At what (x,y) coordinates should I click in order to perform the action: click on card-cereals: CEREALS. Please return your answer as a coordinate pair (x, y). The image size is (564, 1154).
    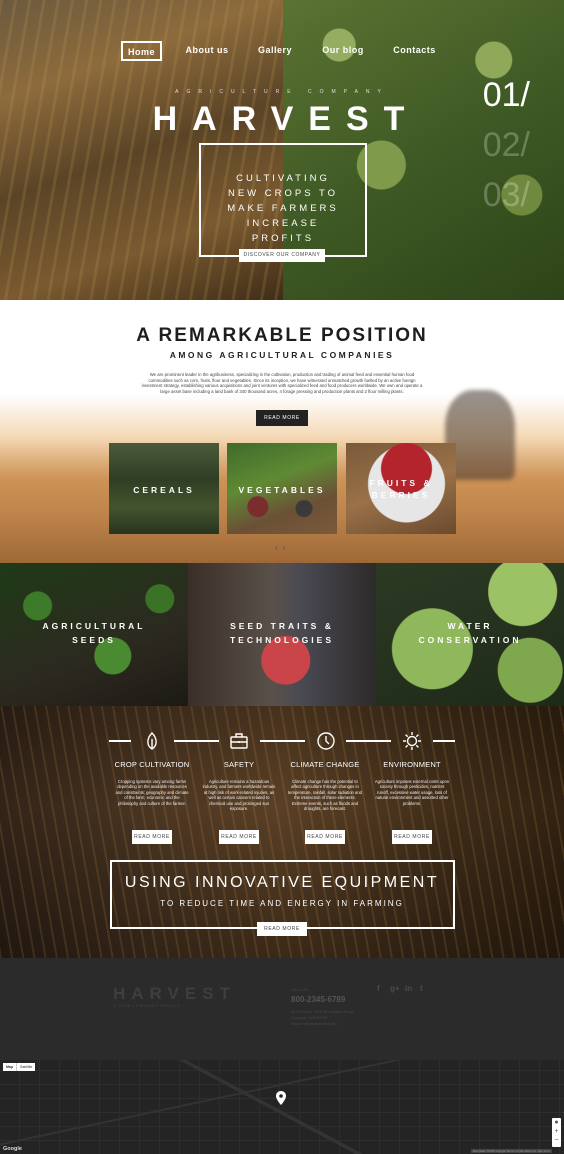
    Looking at the image, I should click on (164, 488).